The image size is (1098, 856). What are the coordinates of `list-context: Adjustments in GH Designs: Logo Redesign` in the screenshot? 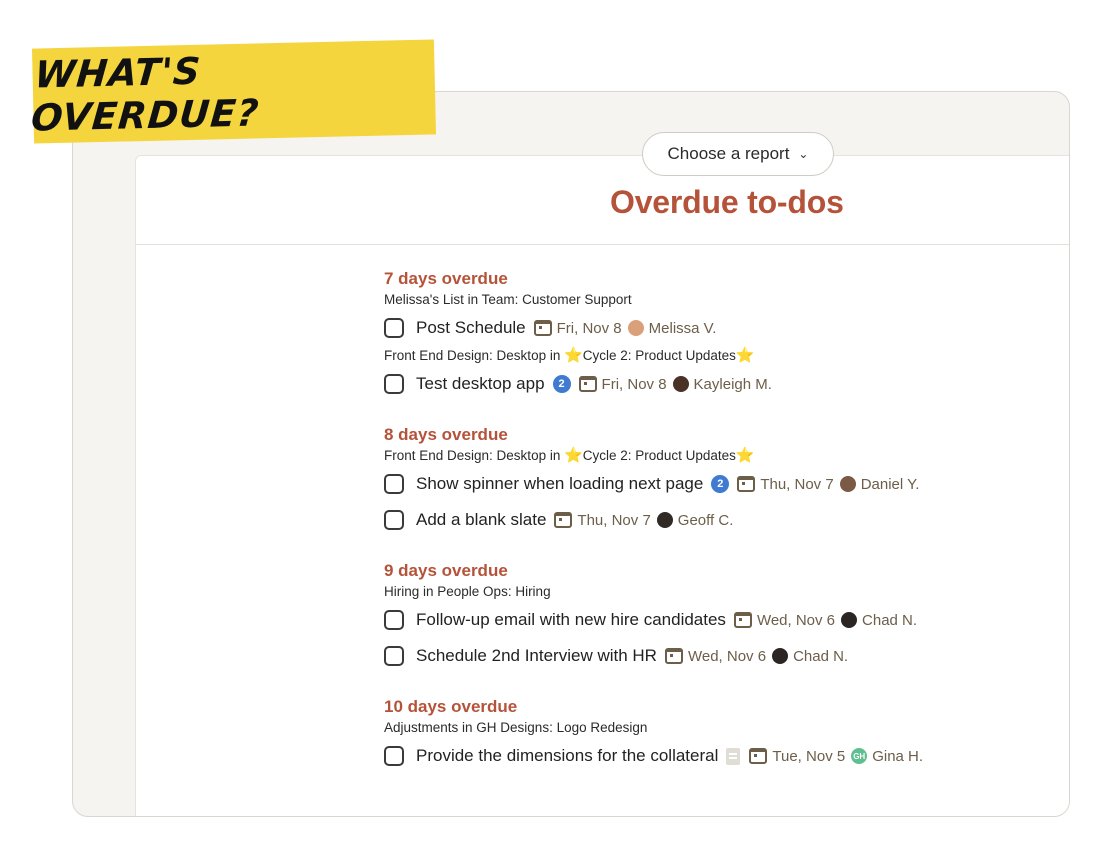 It's located at (516, 727).